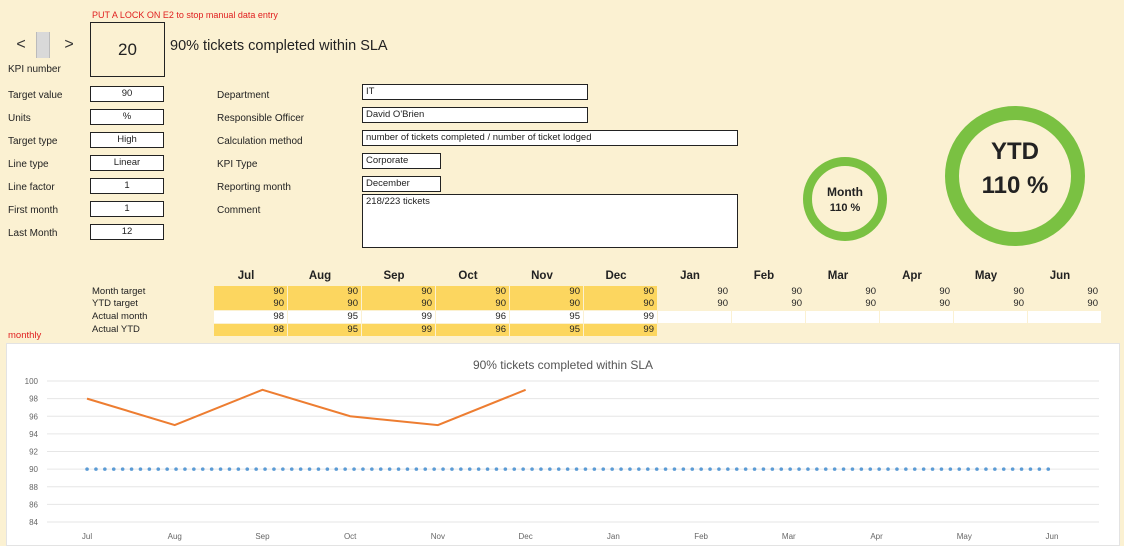  I want to click on y-tick-label: 98, so click(33, 399).